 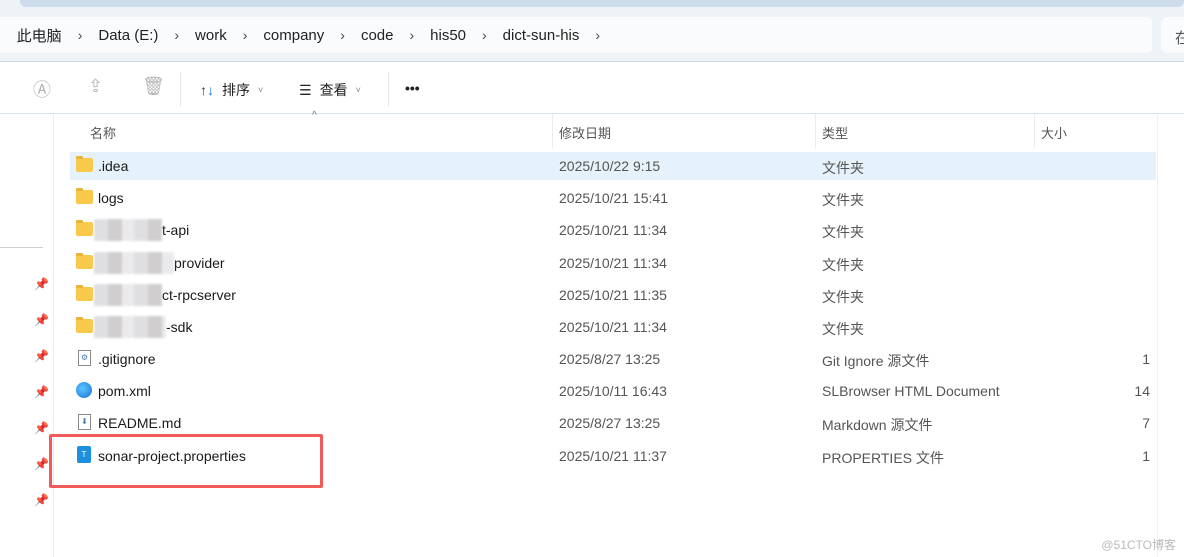 I want to click on sort-button: ↑↓ 排序 ˅, so click(x=231, y=90).